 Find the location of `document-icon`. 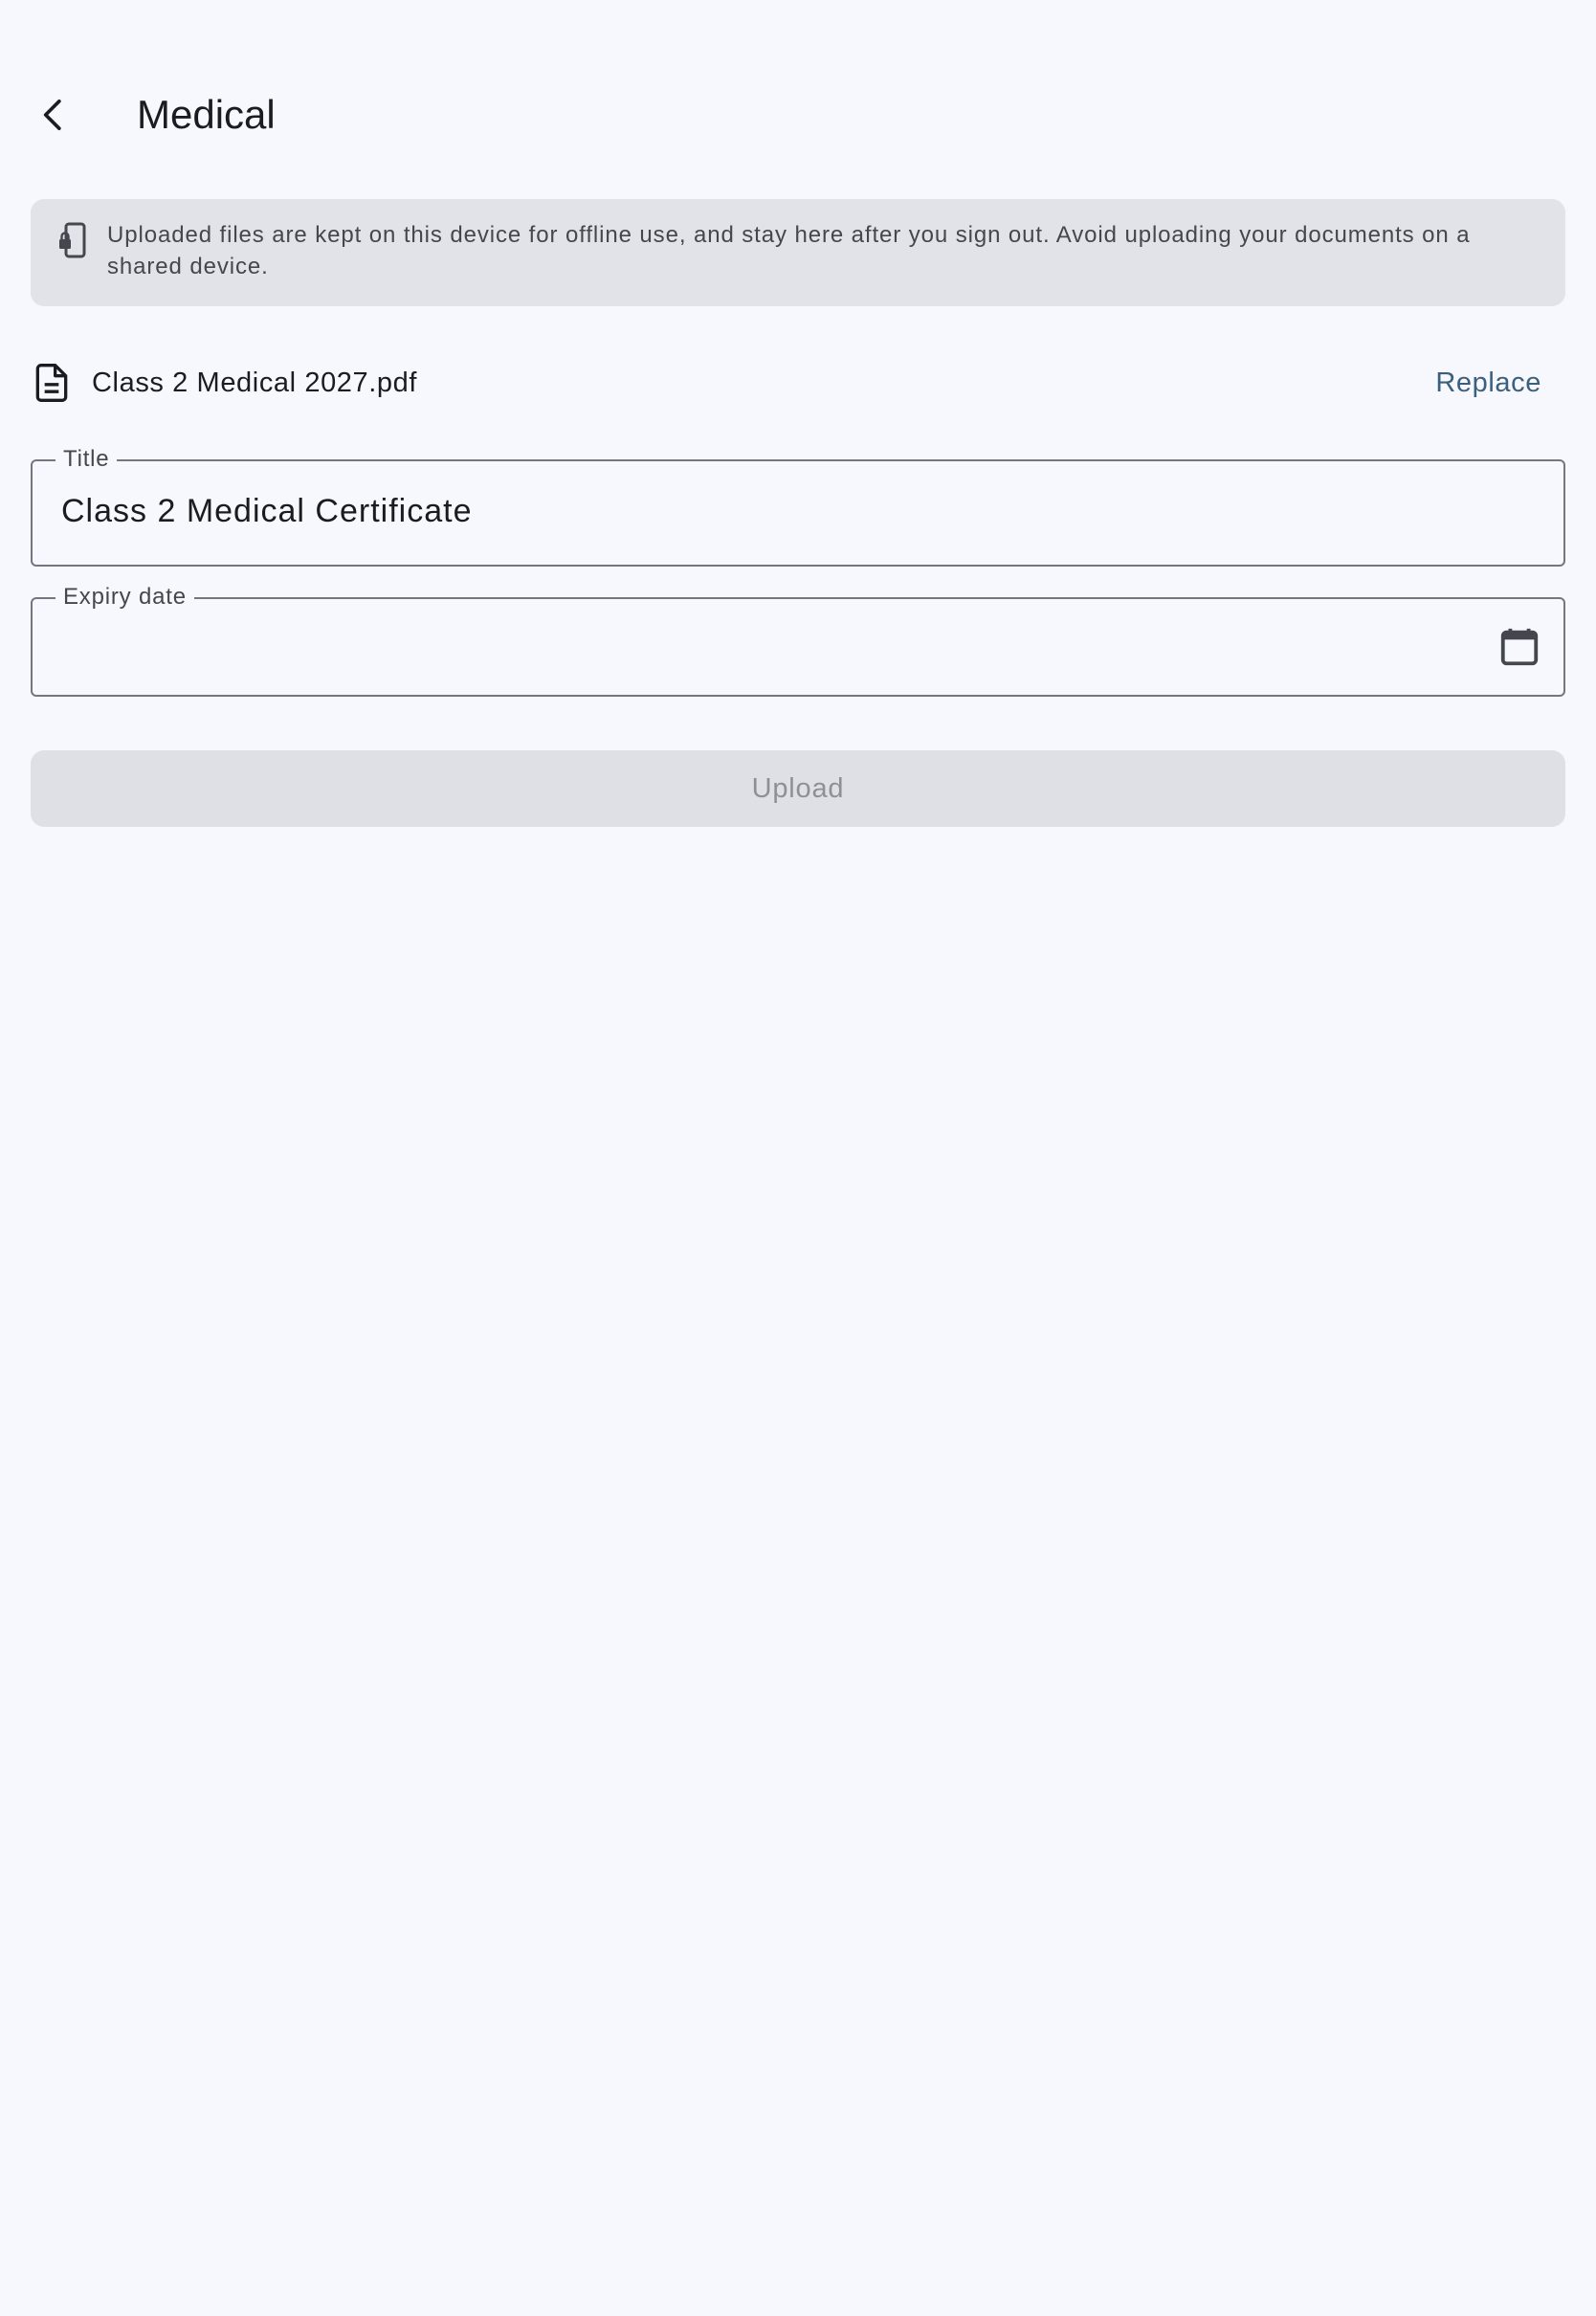

document-icon is located at coordinates (52, 383).